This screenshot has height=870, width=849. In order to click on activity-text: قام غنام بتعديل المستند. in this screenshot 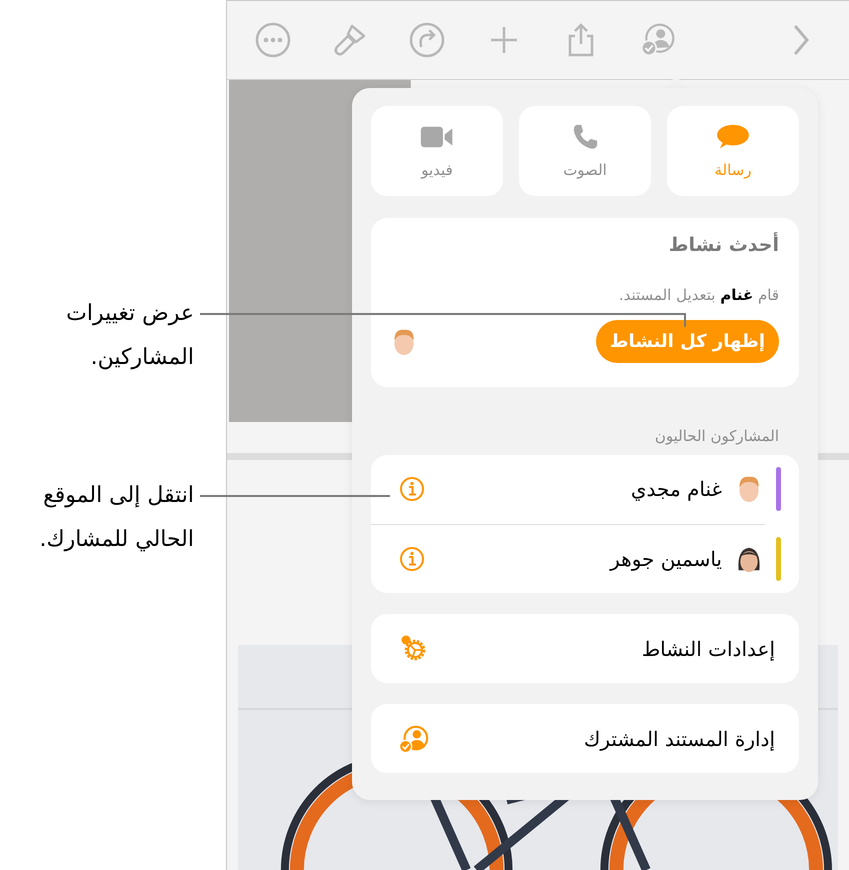, I will do `click(698, 295)`.